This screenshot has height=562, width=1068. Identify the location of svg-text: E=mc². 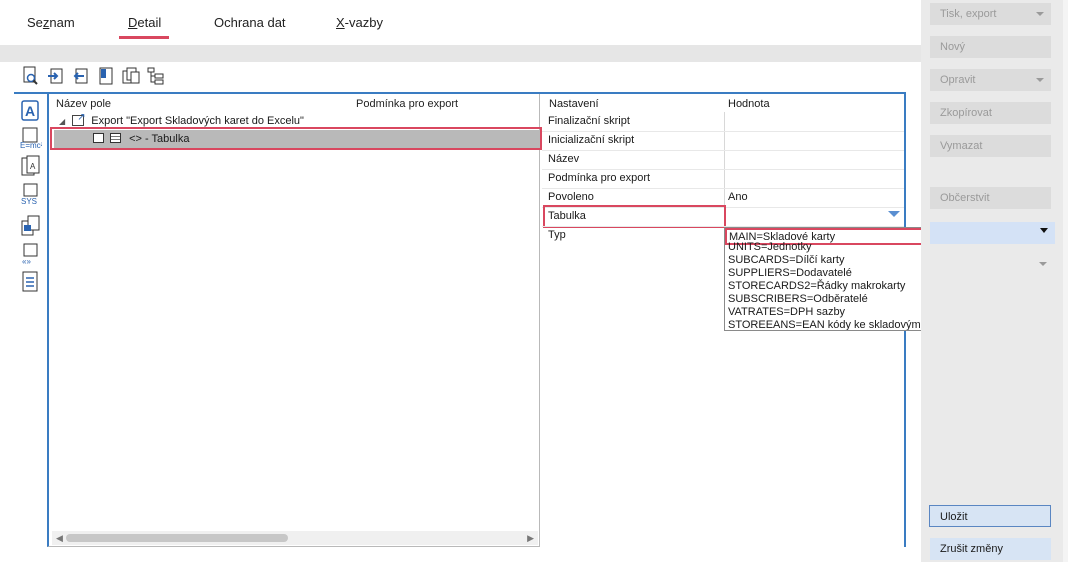
(31, 145).